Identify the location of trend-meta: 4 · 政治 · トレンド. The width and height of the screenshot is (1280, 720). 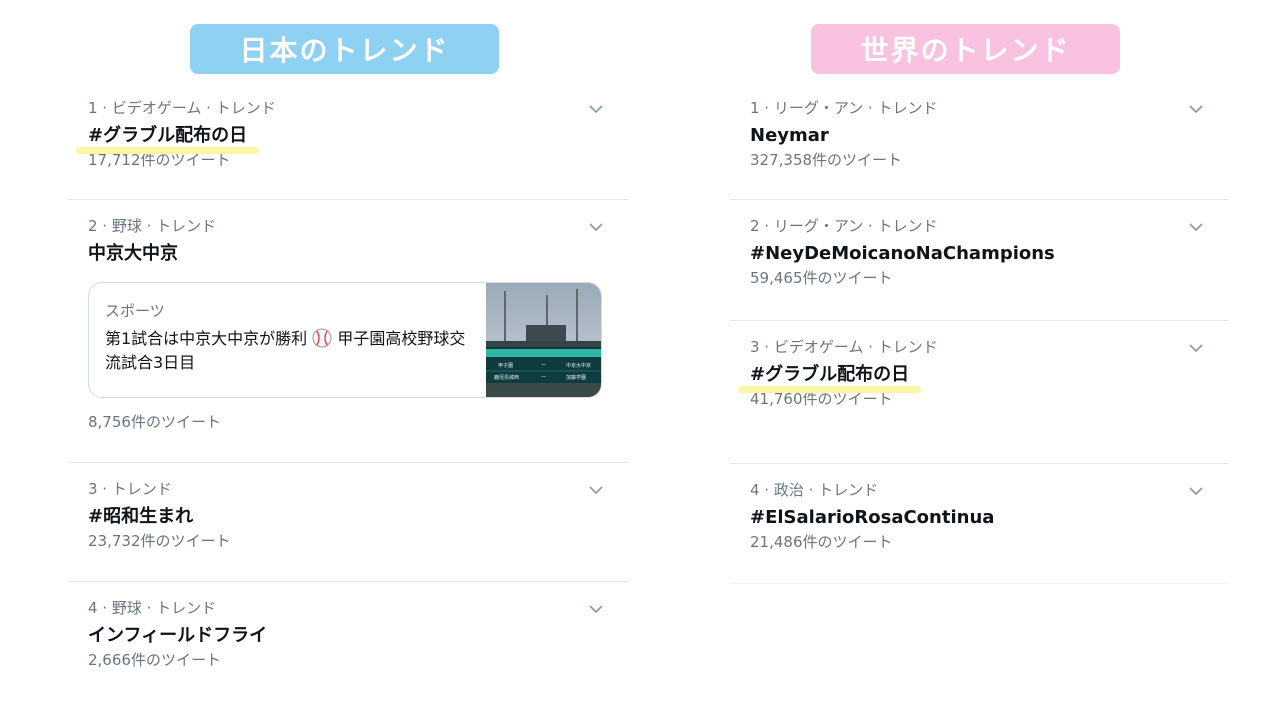
(814, 490).